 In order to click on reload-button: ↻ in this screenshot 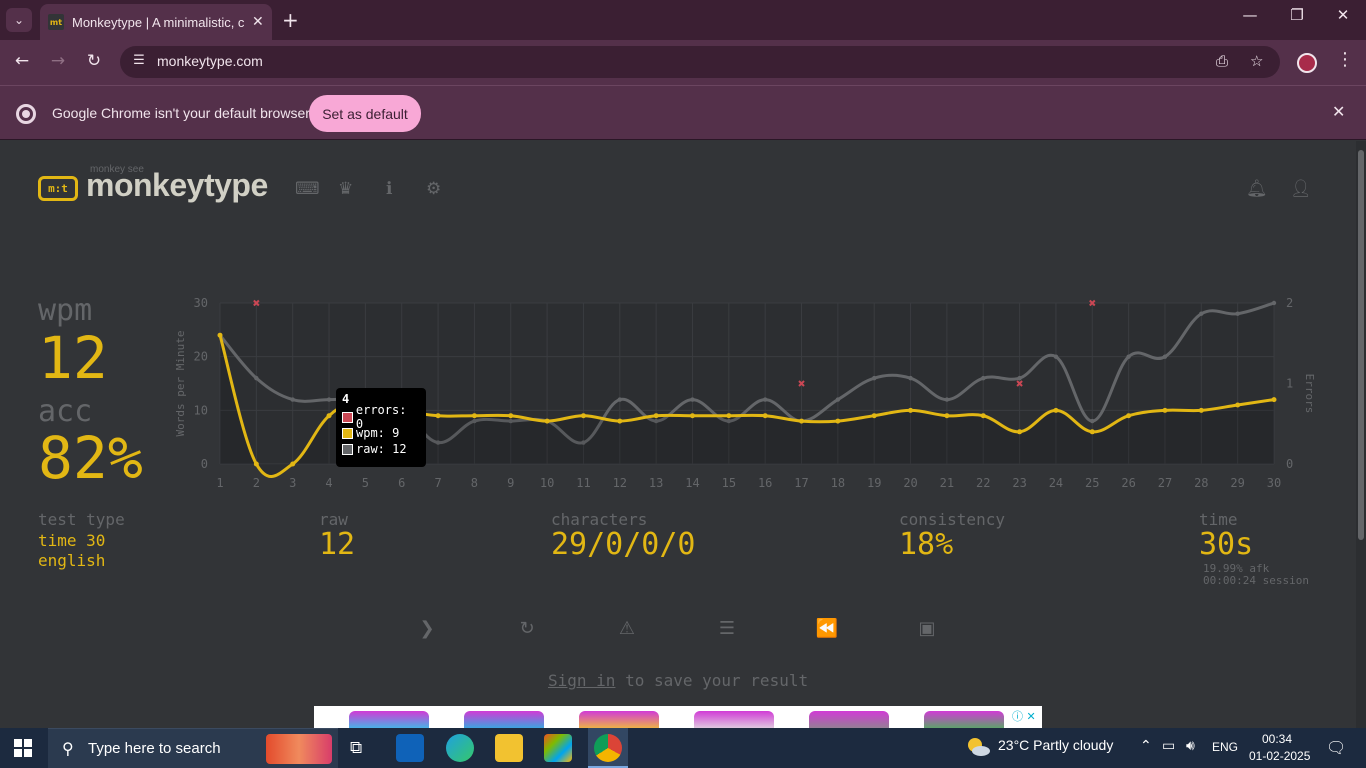, I will do `click(94, 61)`.